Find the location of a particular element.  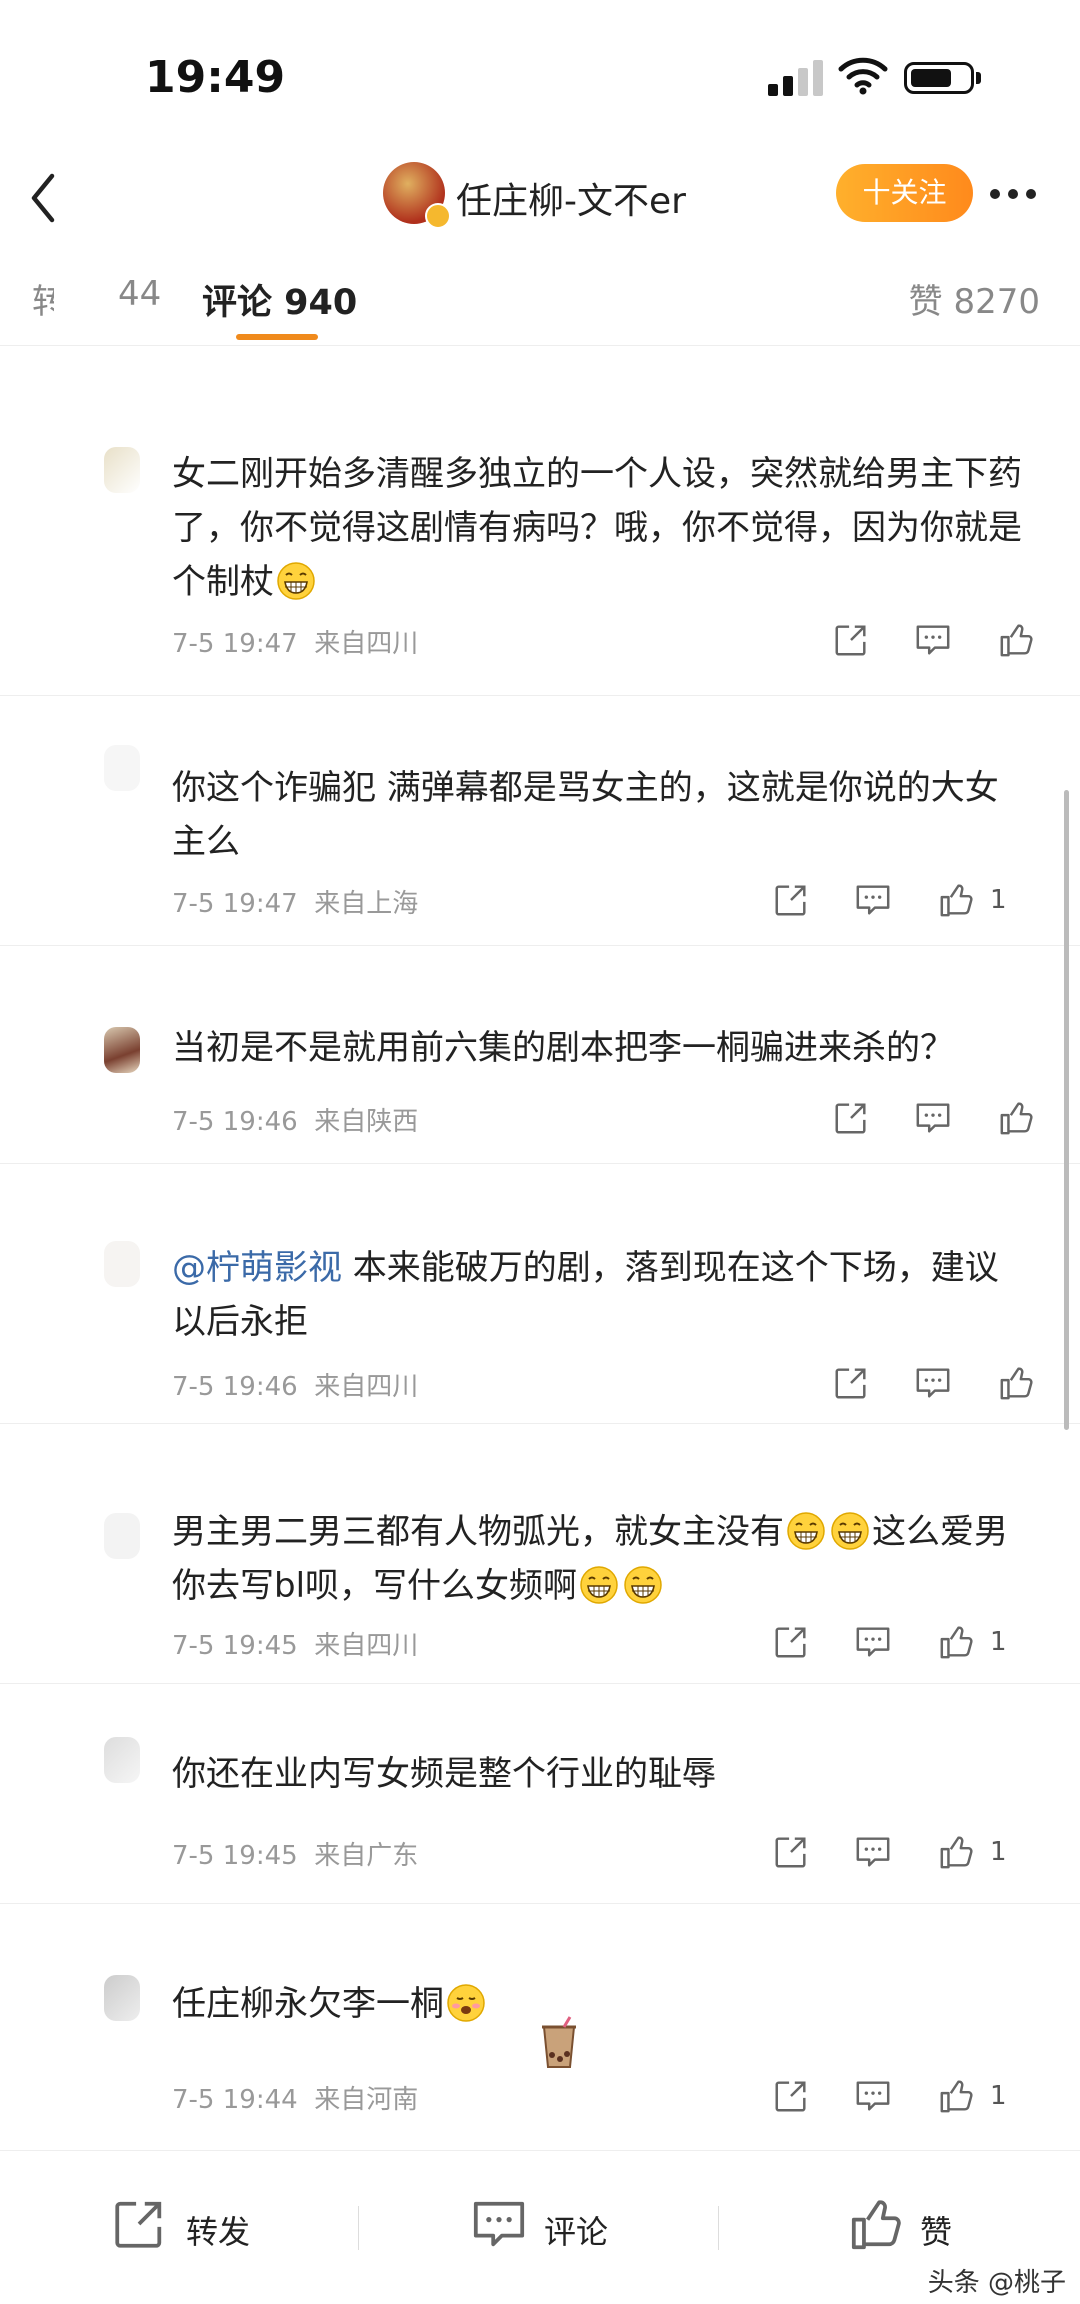

like-button: 赞 is located at coordinates (908, 2225).